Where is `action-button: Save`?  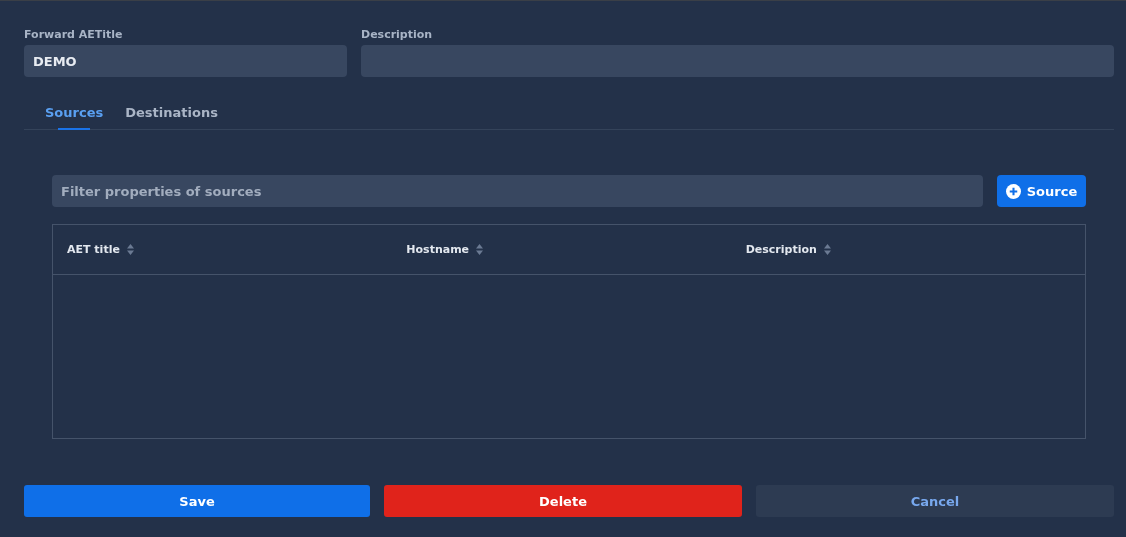 action-button: Save is located at coordinates (197, 501).